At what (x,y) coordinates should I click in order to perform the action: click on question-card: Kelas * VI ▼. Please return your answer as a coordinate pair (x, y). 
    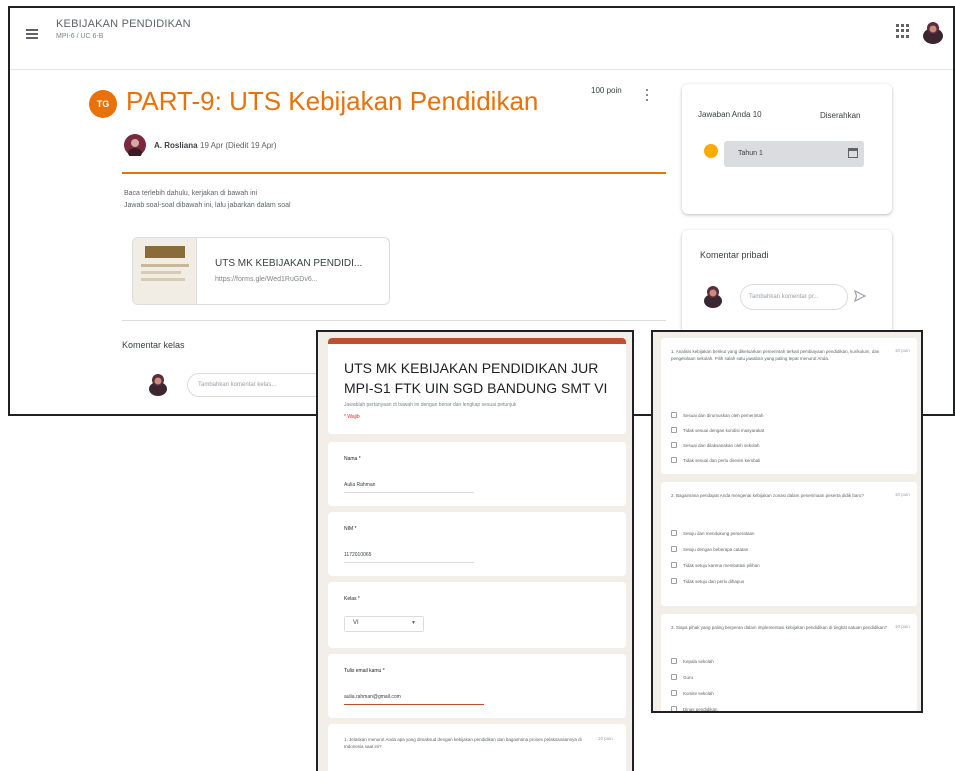
    Looking at the image, I should click on (477, 615).